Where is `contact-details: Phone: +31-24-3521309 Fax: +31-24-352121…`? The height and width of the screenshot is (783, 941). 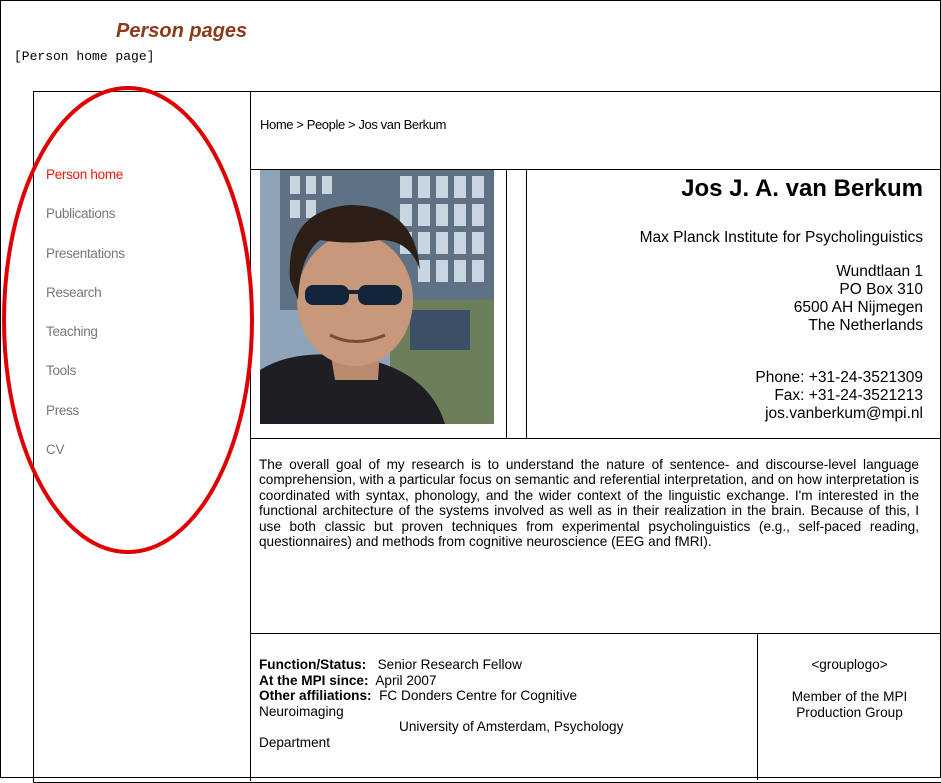
contact-details: Phone: +31-24-3521309 Fax: +31-24-352121… is located at coordinates (839, 396).